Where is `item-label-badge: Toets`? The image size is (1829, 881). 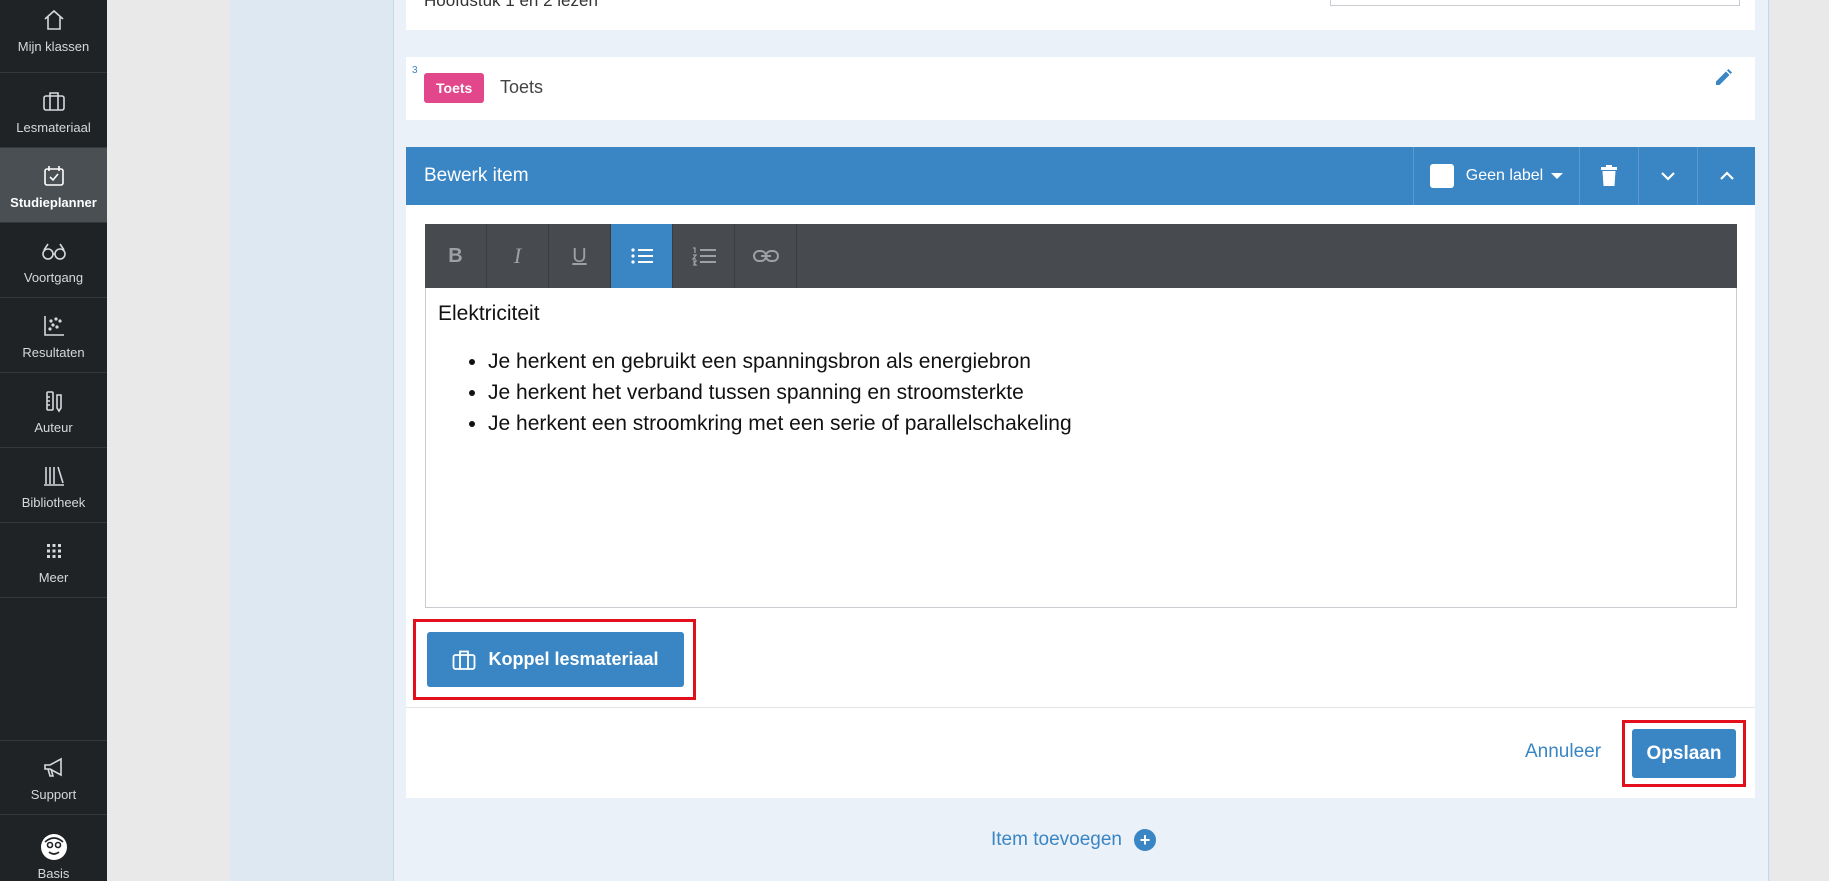 item-label-badge: Toets is located at coordinates (454, 88).